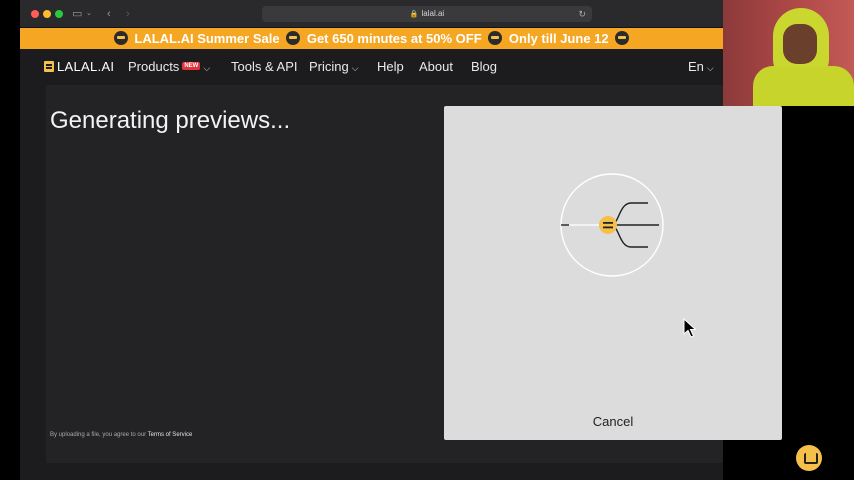  What do you see at coordinates (809, 458) in the screenshot?
I see `chat-icon` at bounding box center [809, 458].